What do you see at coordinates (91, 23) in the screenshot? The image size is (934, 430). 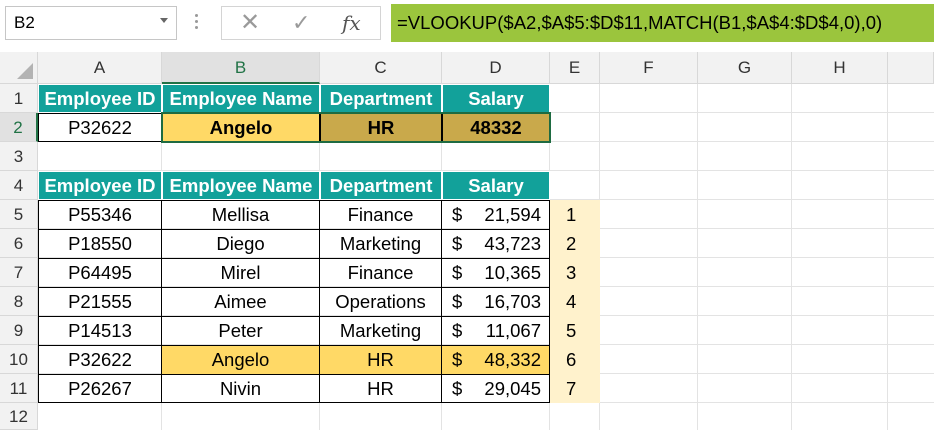 I see `name-box: B2` at bounding box center [91, 23].